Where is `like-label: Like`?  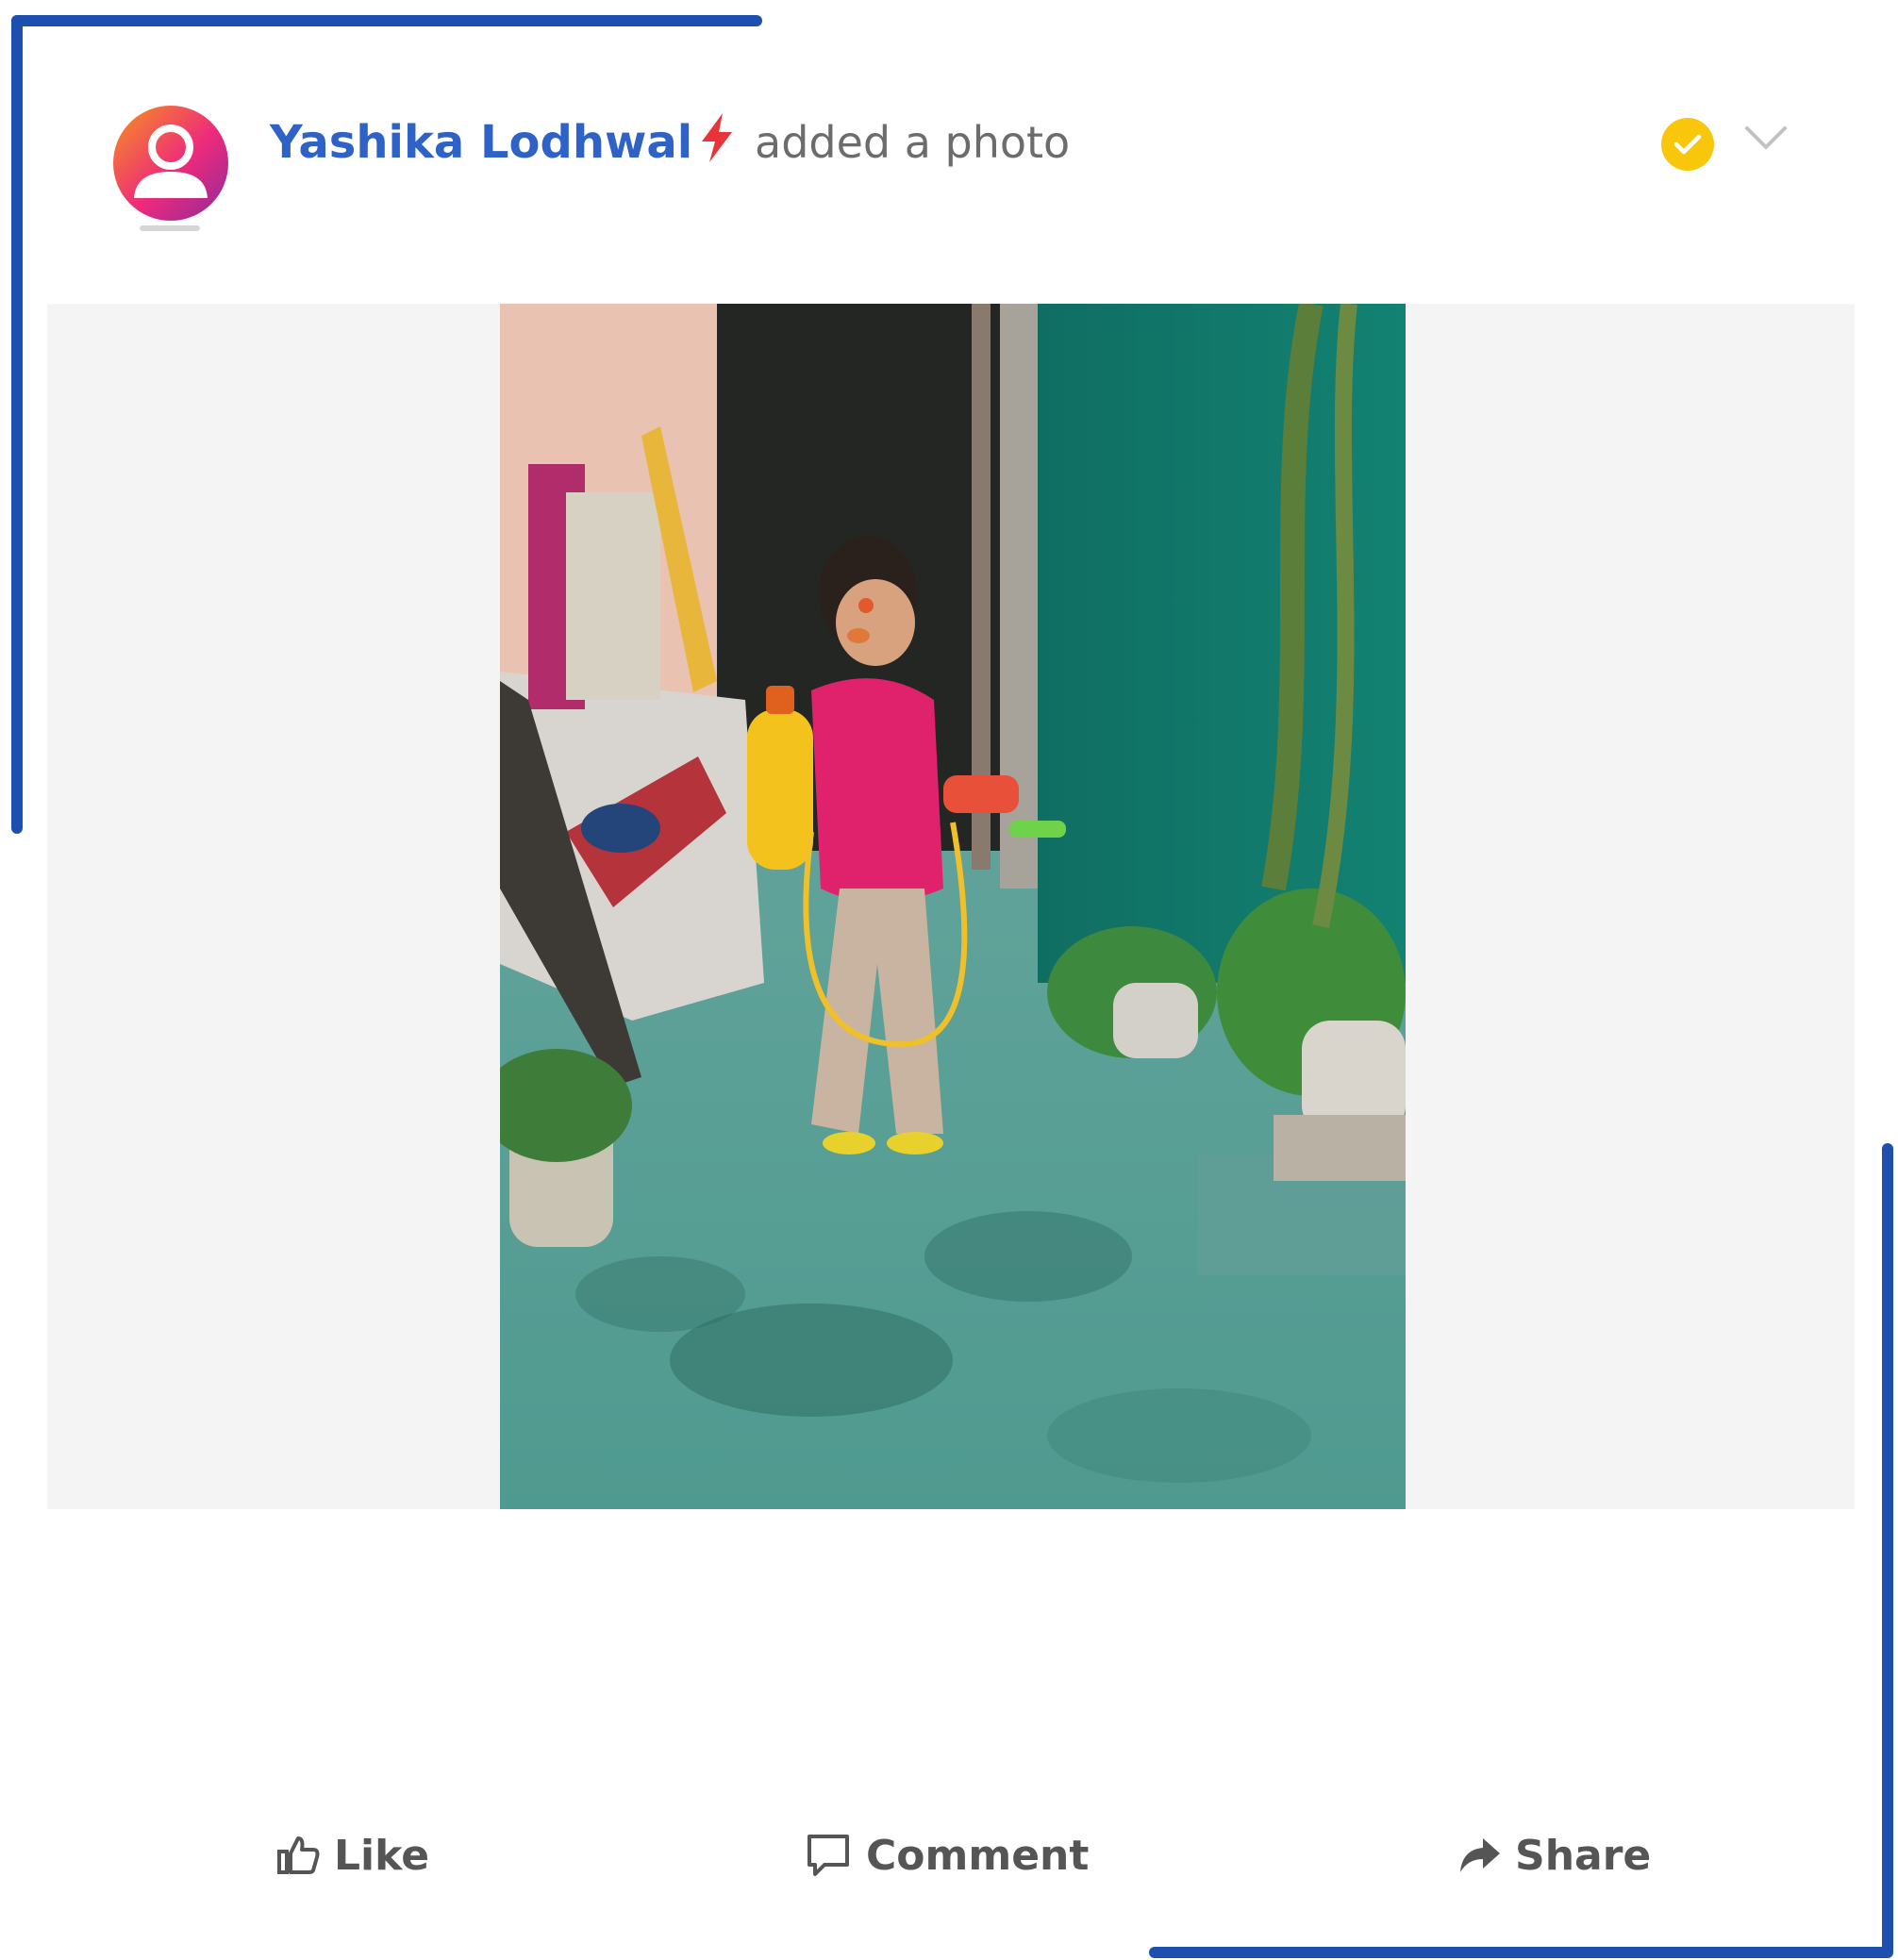
like-label: Like is located at coordinates (382, 1855).